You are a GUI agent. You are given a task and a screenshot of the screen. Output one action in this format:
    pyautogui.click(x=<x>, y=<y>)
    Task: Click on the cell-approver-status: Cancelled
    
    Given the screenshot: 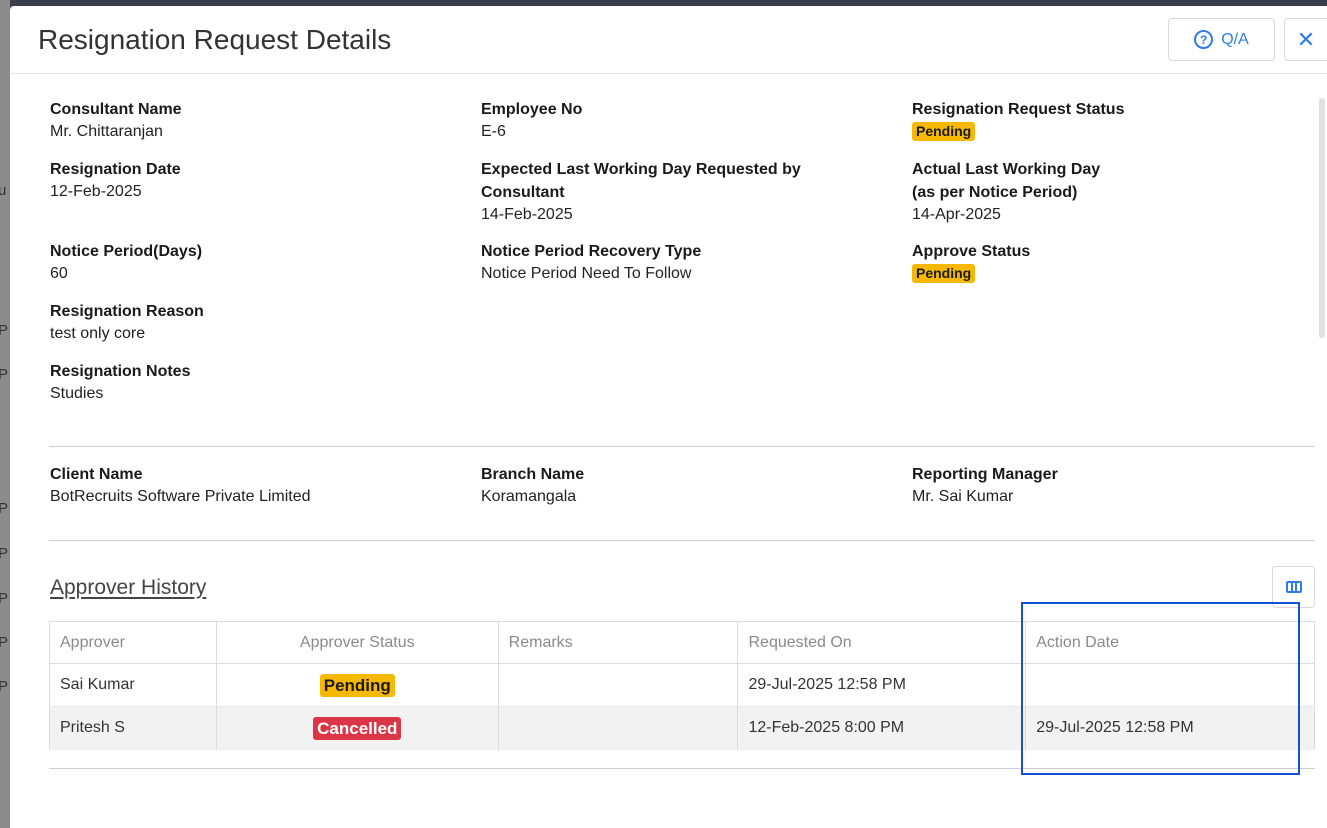 What is the action you would take?
    pyautogui.click(x=357, y=728)
    